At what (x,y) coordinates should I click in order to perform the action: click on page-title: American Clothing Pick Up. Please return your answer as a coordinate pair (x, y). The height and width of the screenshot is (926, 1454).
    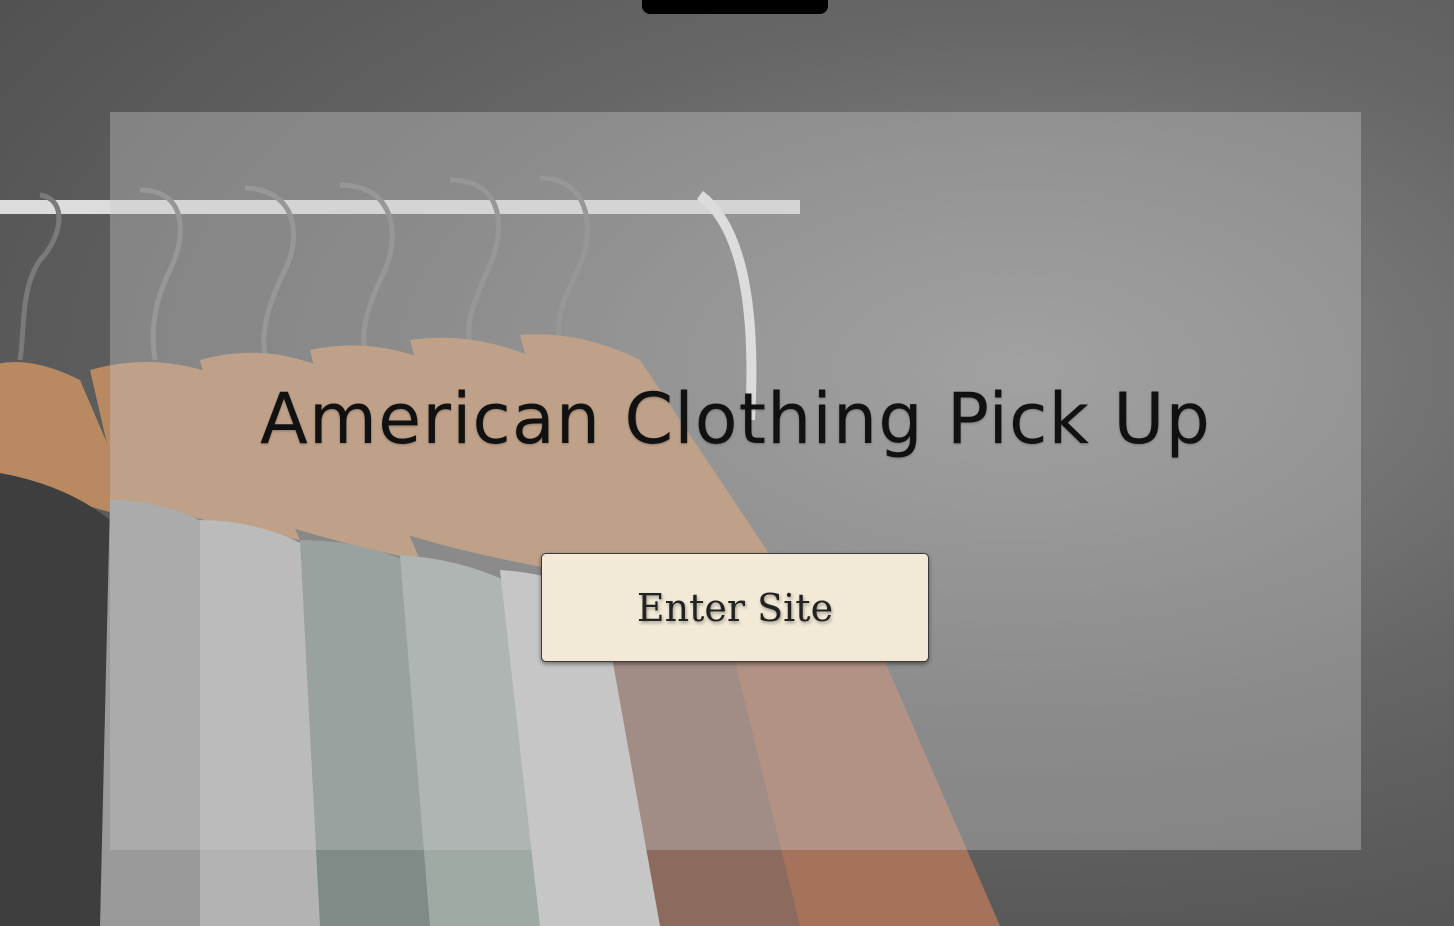
    Looking at the image, I should click on (735, 419).